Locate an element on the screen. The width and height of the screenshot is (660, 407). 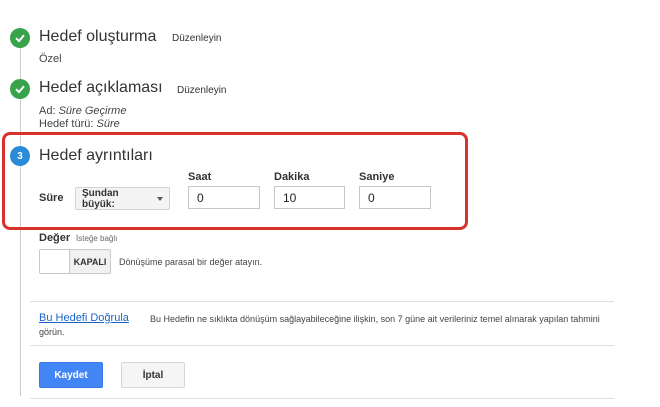
save-button: Kaydet is located at coordinates (71, 375).